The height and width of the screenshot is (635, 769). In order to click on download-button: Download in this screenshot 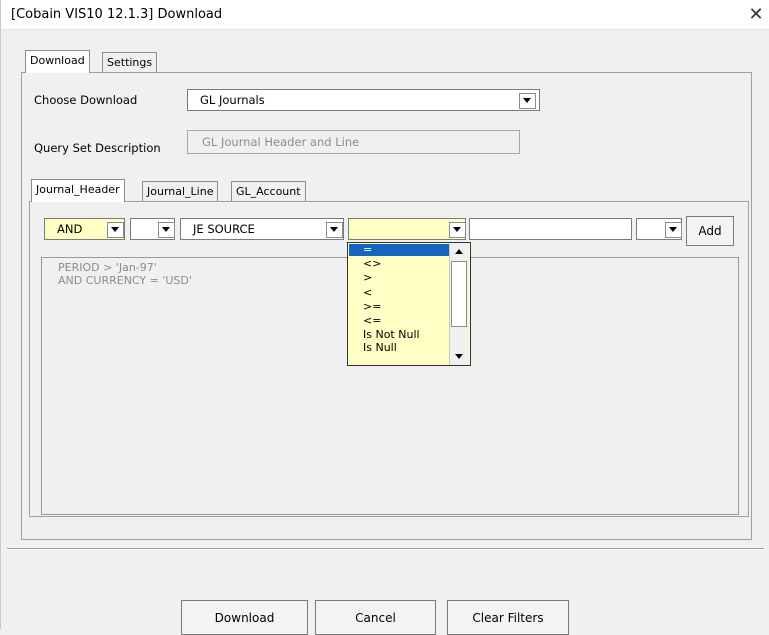, I will do `click(244, 617)`.